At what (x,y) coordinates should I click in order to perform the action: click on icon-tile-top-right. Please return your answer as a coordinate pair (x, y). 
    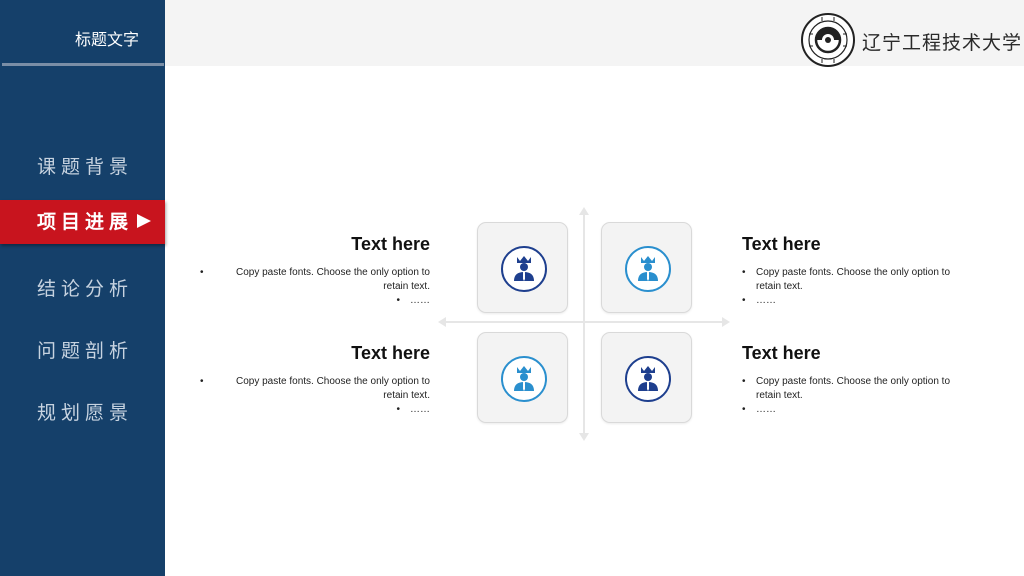
    Looking at the image, I should click on (646, 267).